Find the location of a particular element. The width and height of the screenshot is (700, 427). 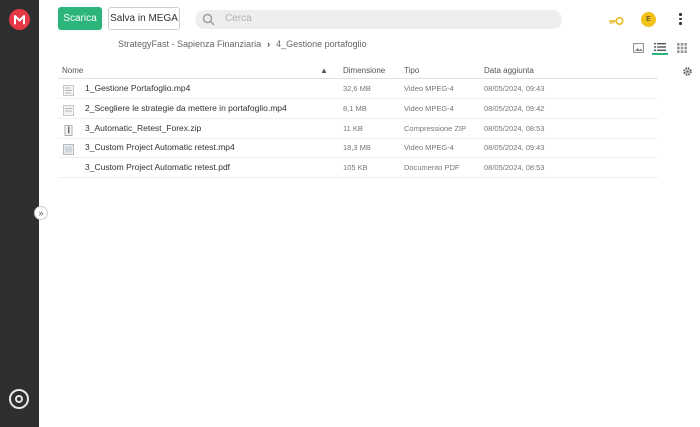

file-size: 32,6 MB is located at coordinates (357, 88).